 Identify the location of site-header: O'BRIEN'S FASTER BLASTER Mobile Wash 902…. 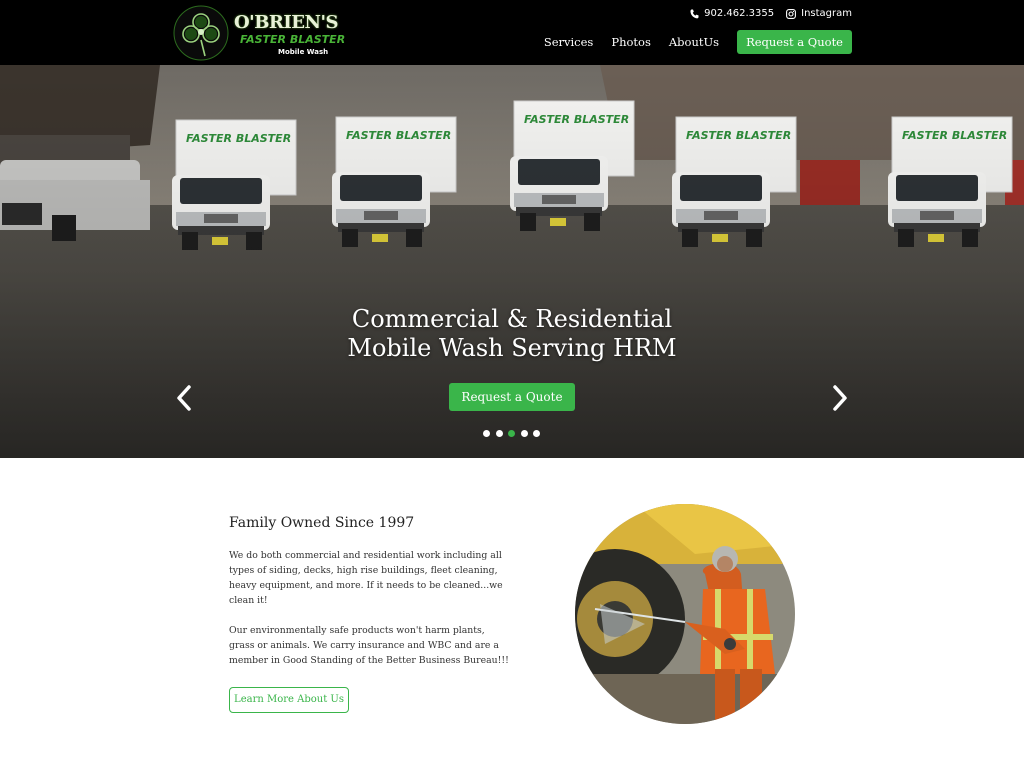
(512, 32).